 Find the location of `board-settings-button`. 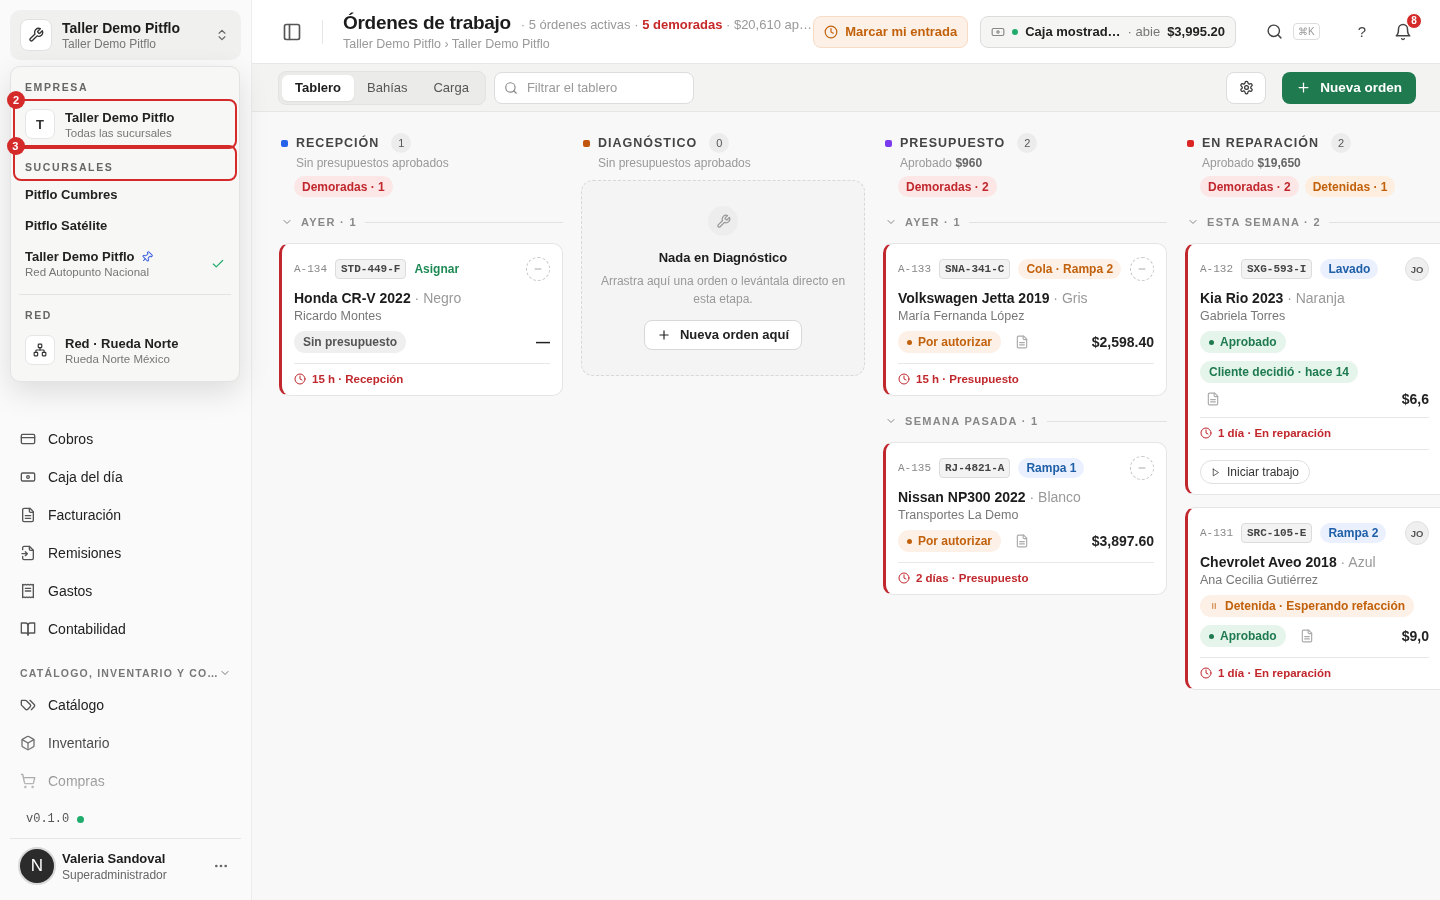

board-settings-button is located at coordinates (1246, 87).